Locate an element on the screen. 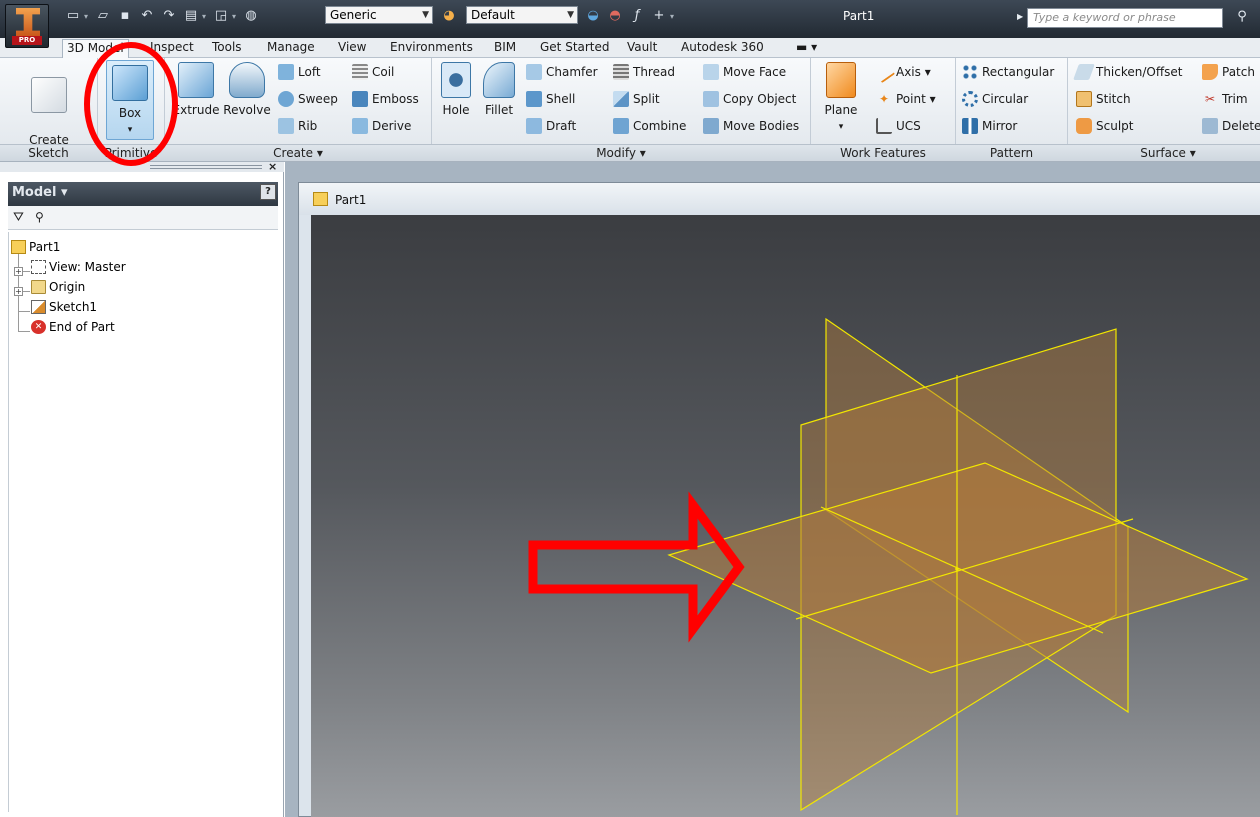  combine-button: Combine is located at coordinates (649, 126).